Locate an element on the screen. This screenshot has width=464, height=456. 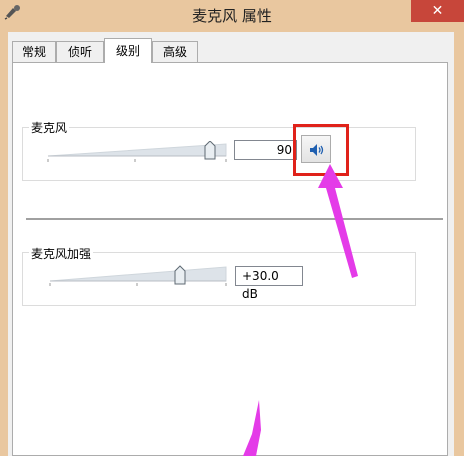
microphone-boost-slider is located at coordinates (138, 275).